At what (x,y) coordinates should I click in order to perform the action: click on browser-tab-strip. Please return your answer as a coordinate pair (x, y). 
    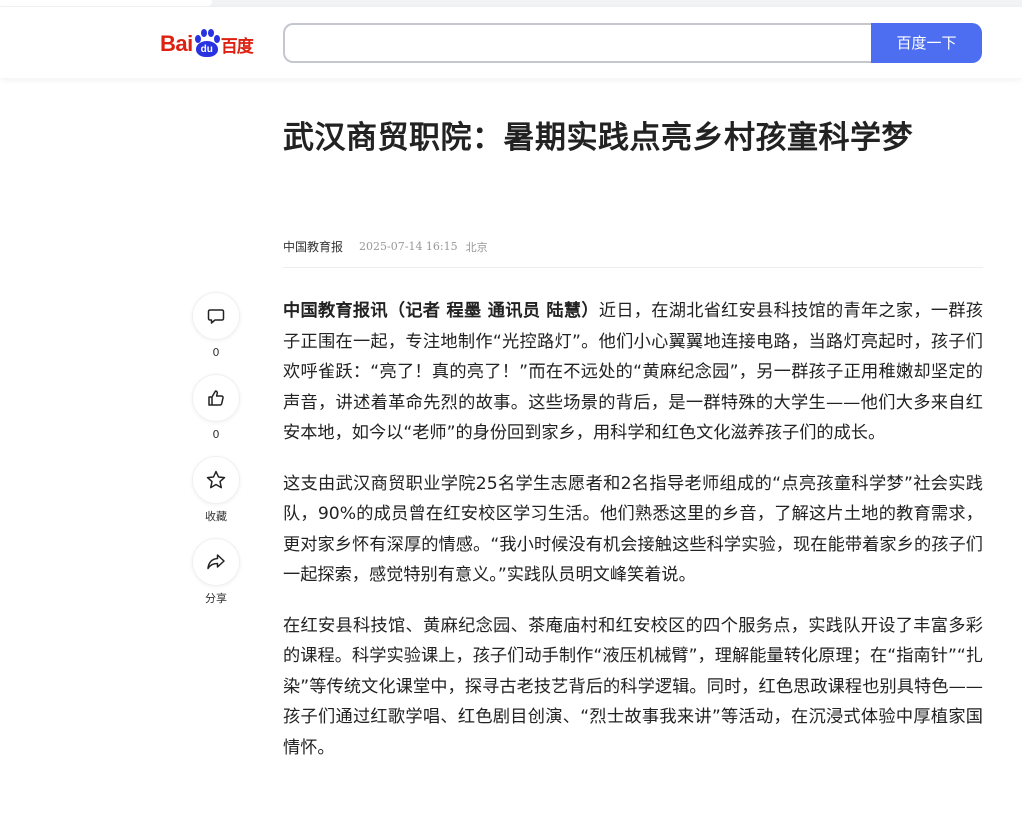
    Looking at the image, I should click on (511, 3).